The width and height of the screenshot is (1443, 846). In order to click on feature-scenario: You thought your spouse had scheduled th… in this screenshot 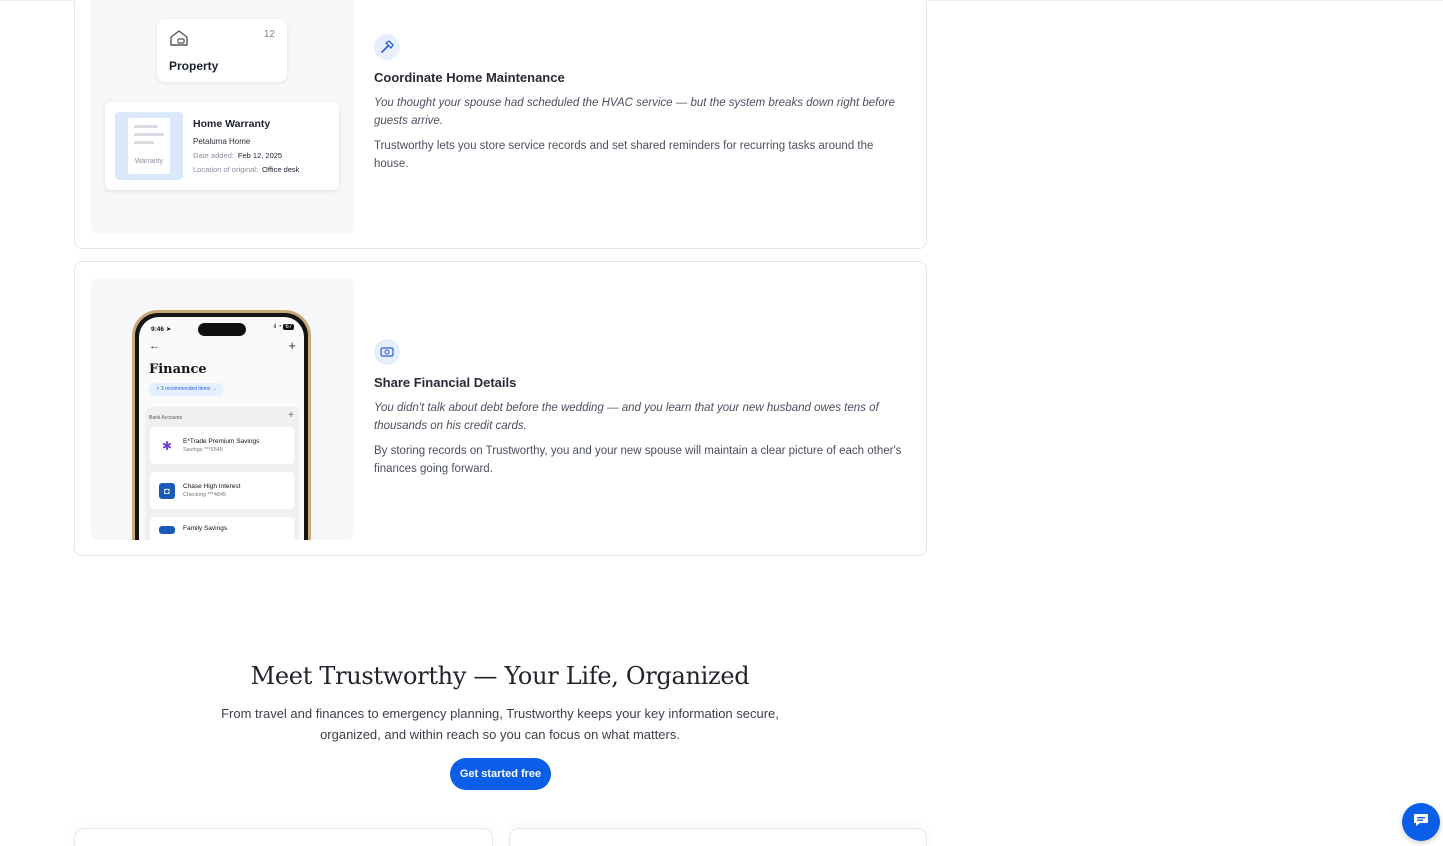, I will do `click(634, 112)`.